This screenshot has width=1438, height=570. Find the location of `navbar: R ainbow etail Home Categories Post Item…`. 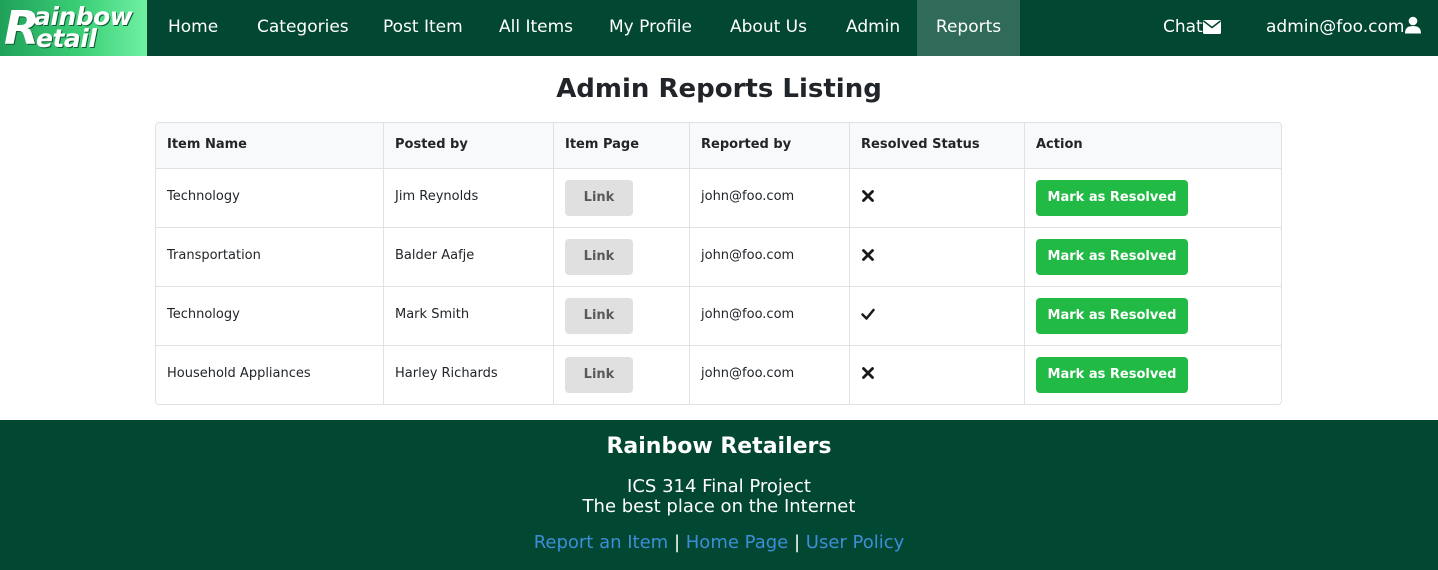

navbar: R ainbow etail Home Categories Post Item… is located at coordinates (719, 28).